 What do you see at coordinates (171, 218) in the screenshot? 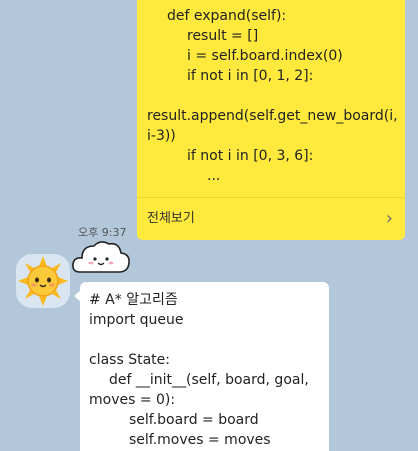
I see `view-all-label: 전체보기` at bounding box center [171, 218].